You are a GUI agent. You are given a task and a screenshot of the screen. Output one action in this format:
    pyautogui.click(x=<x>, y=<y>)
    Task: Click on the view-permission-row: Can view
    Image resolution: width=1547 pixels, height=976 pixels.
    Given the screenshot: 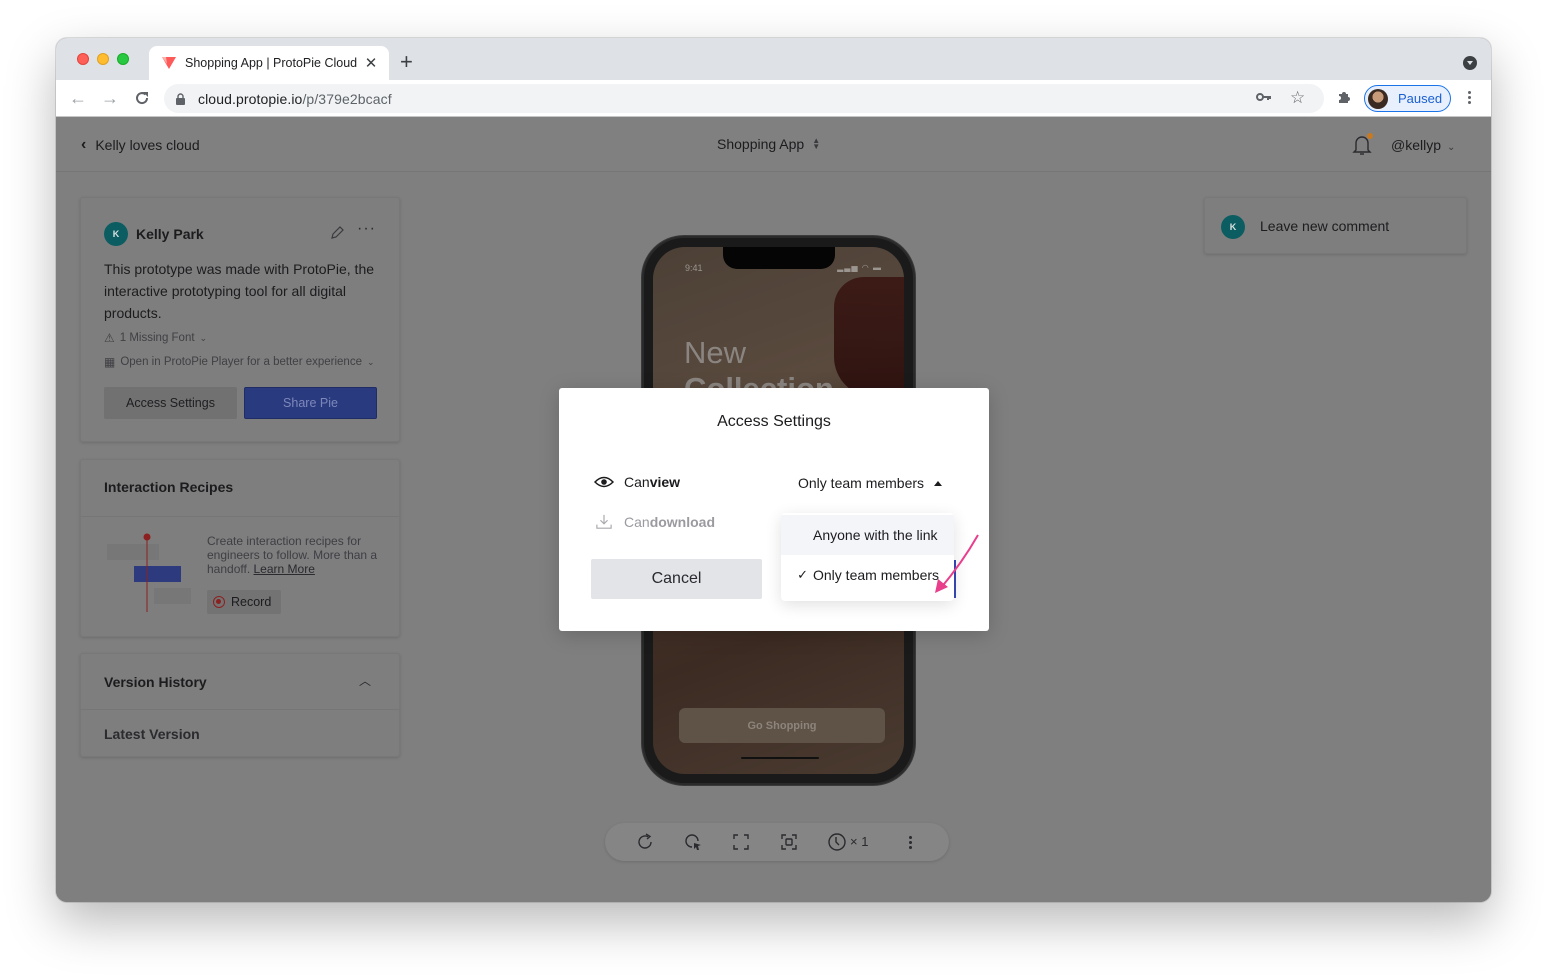 What is the action you would take?
    pyautogui.click(x=637, y=482)
    